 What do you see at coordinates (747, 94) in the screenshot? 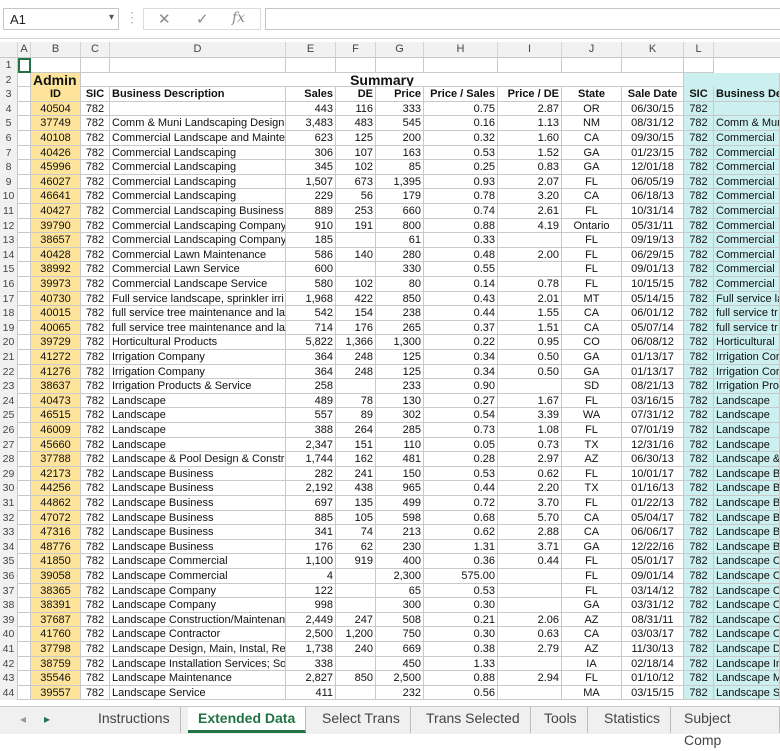
I see `column-title: Business De` at bounding box center [747, 94].